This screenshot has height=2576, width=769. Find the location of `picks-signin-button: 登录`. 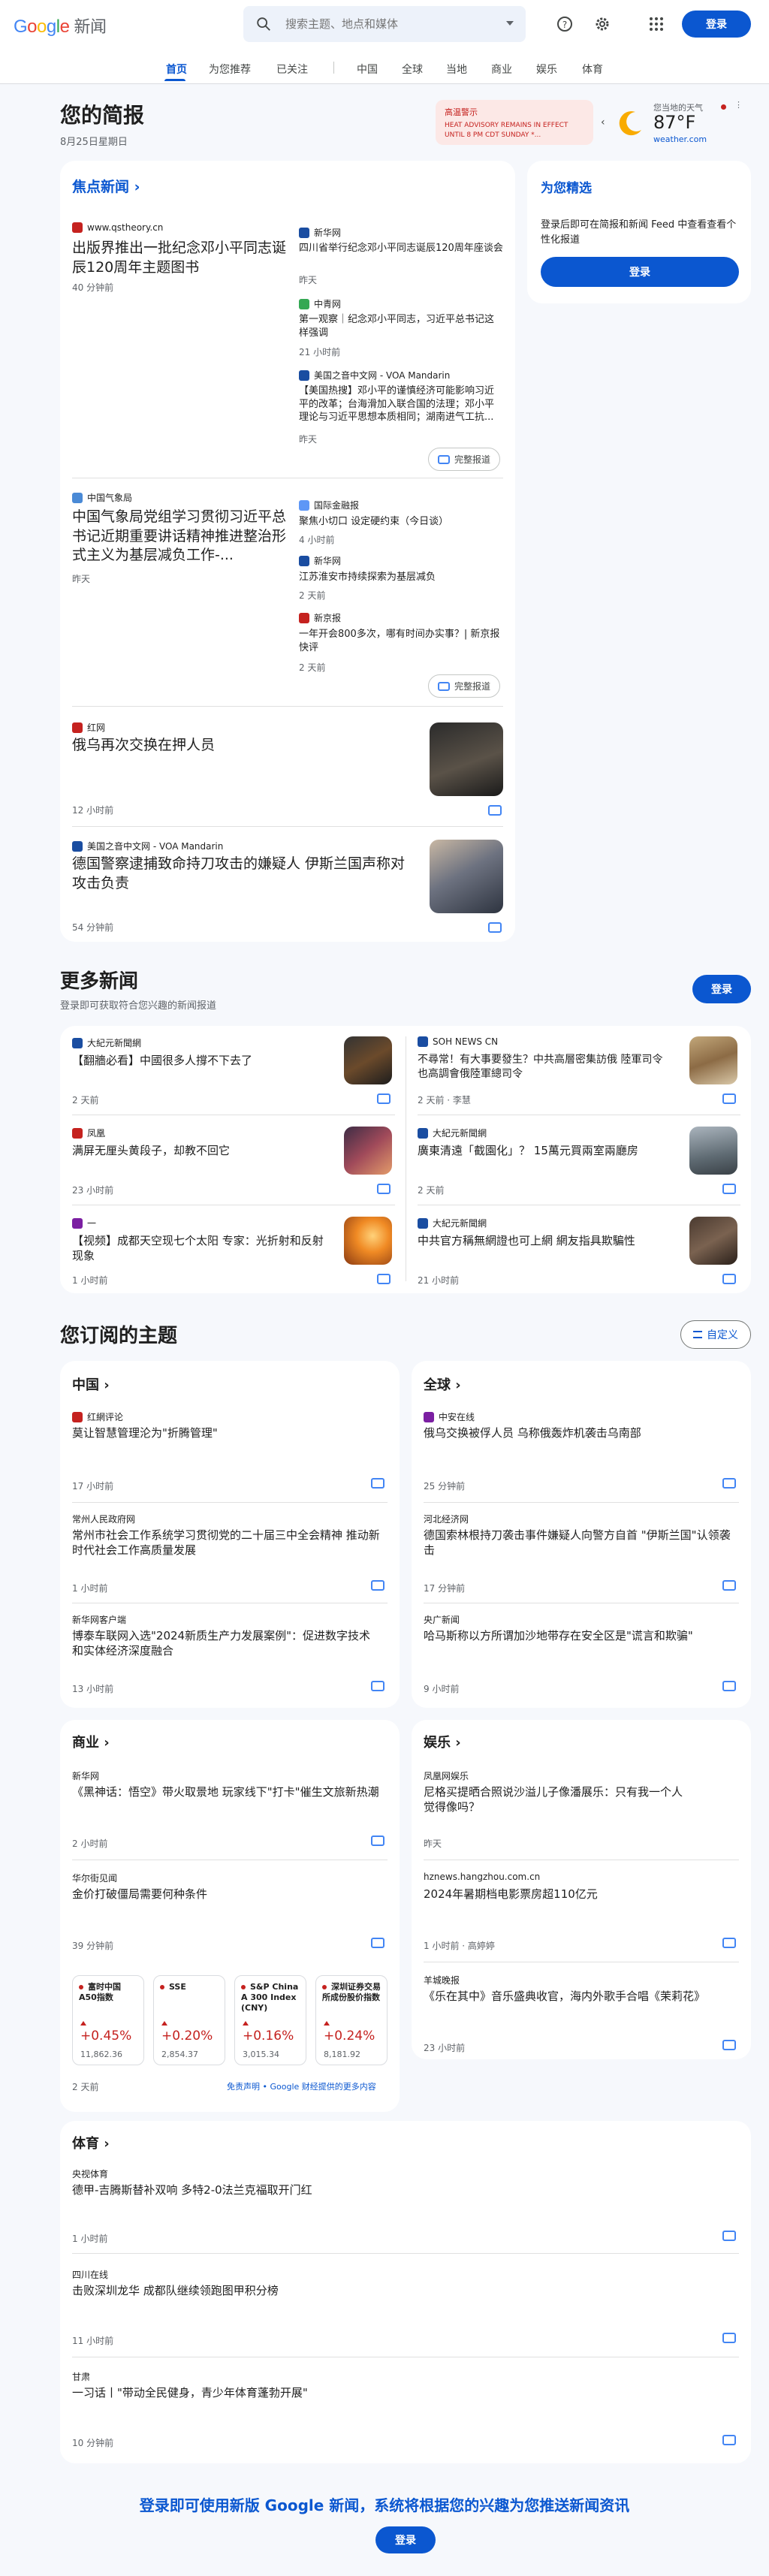

picks-signin-button: 登录 is located at coordinates (640, 272).